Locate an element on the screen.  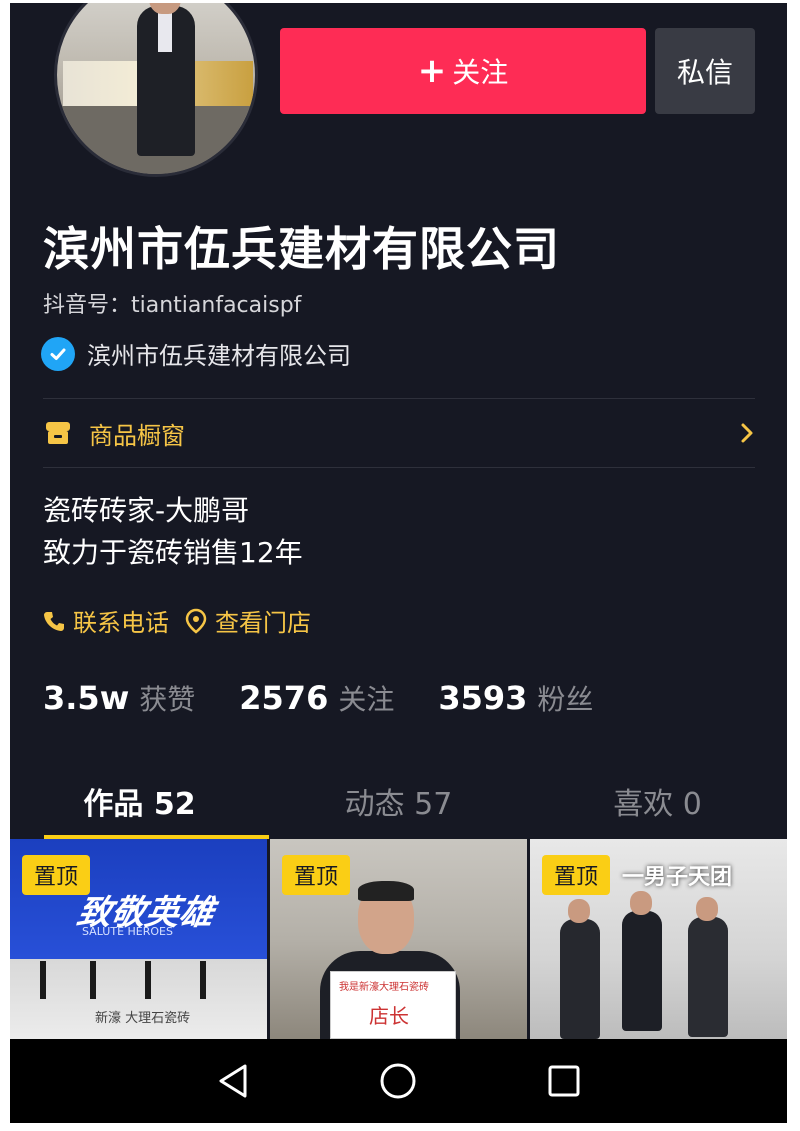
following-label: 关注 is located at coordinates (366, 699).